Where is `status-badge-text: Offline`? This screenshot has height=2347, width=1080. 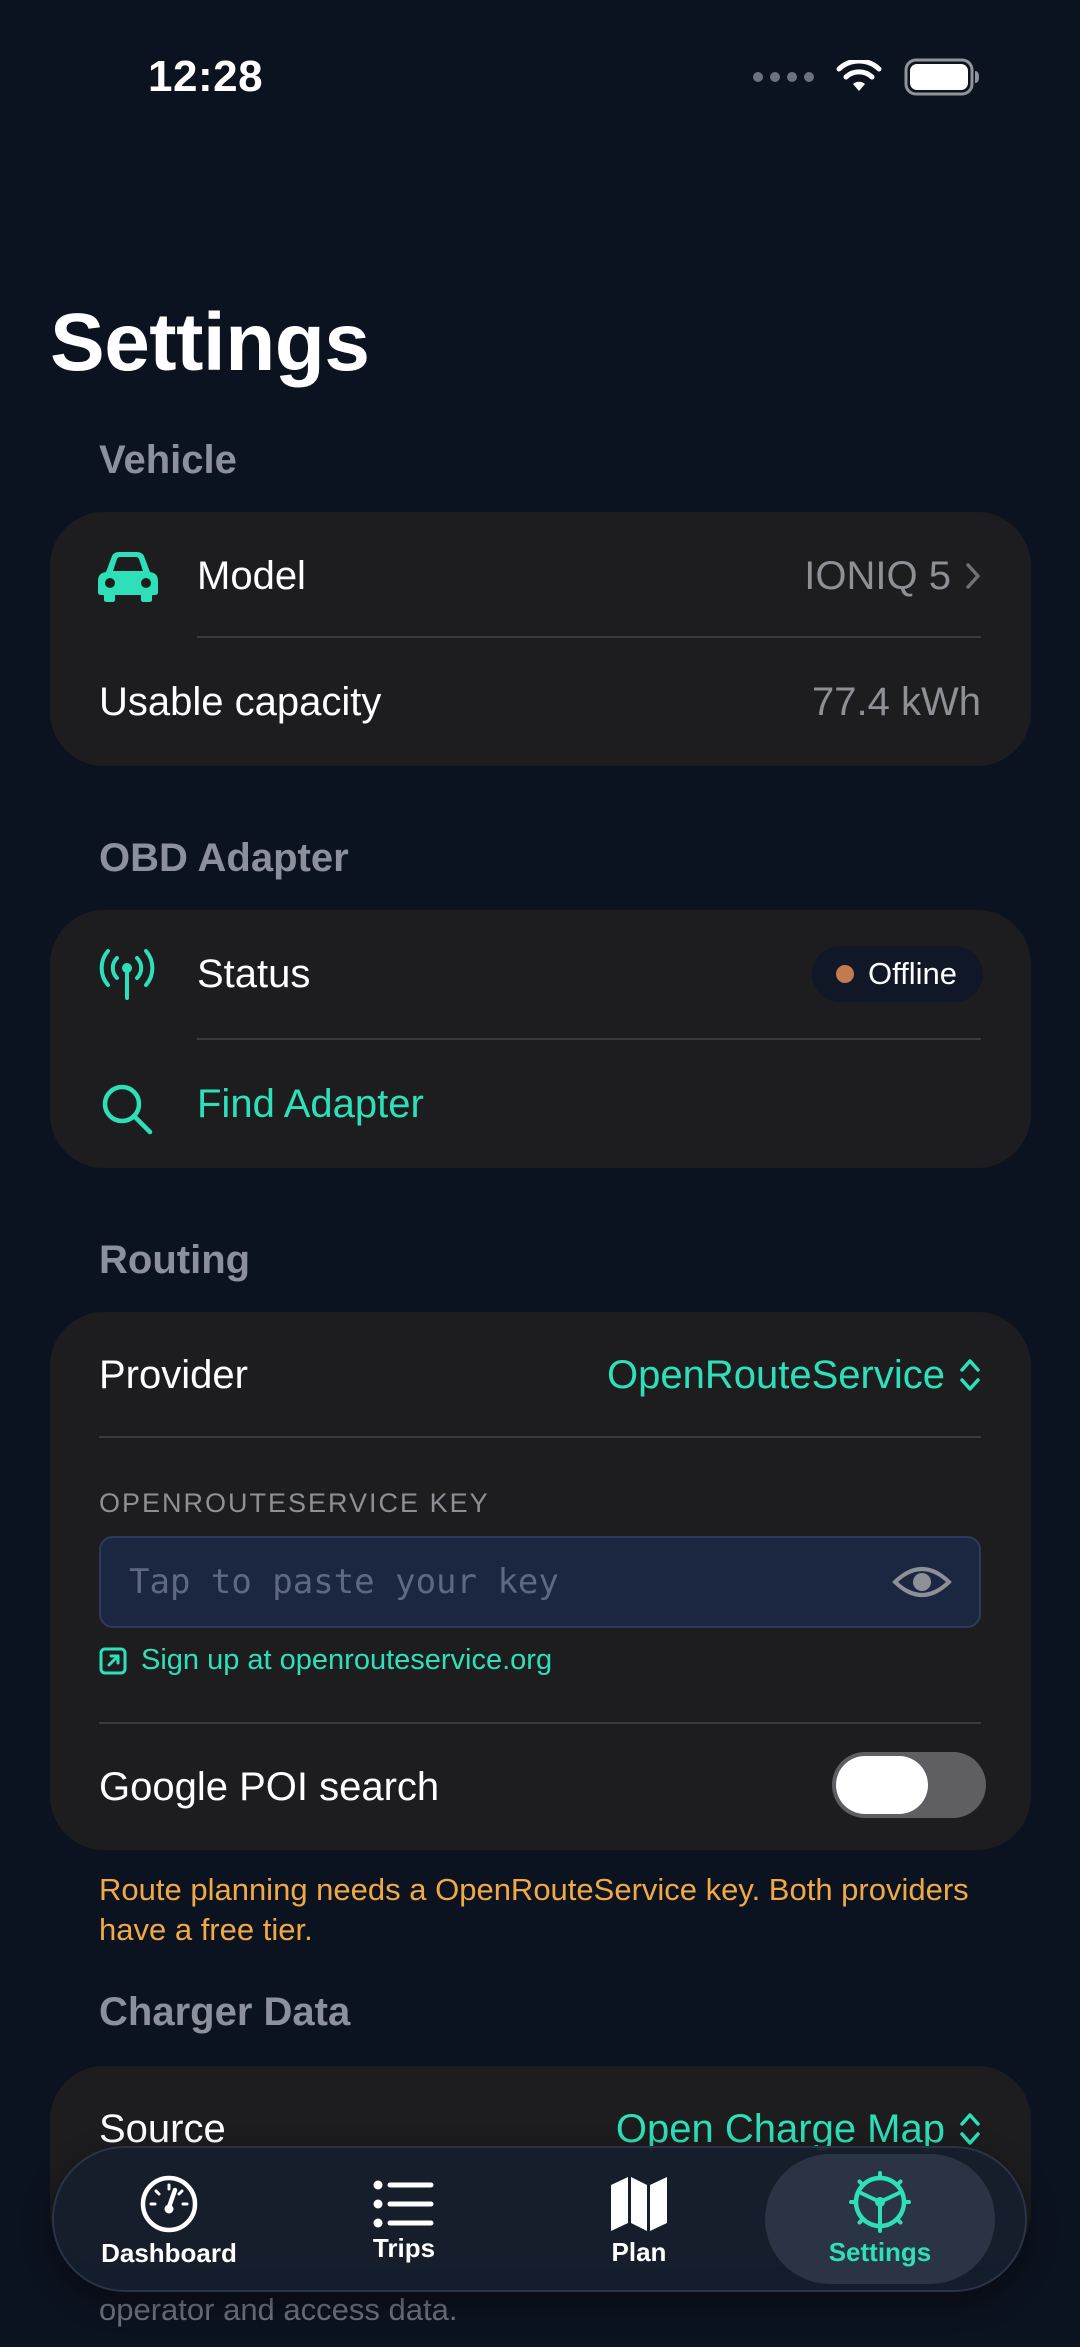
status-badge-text: Offline is located at coordinates (912, 973).